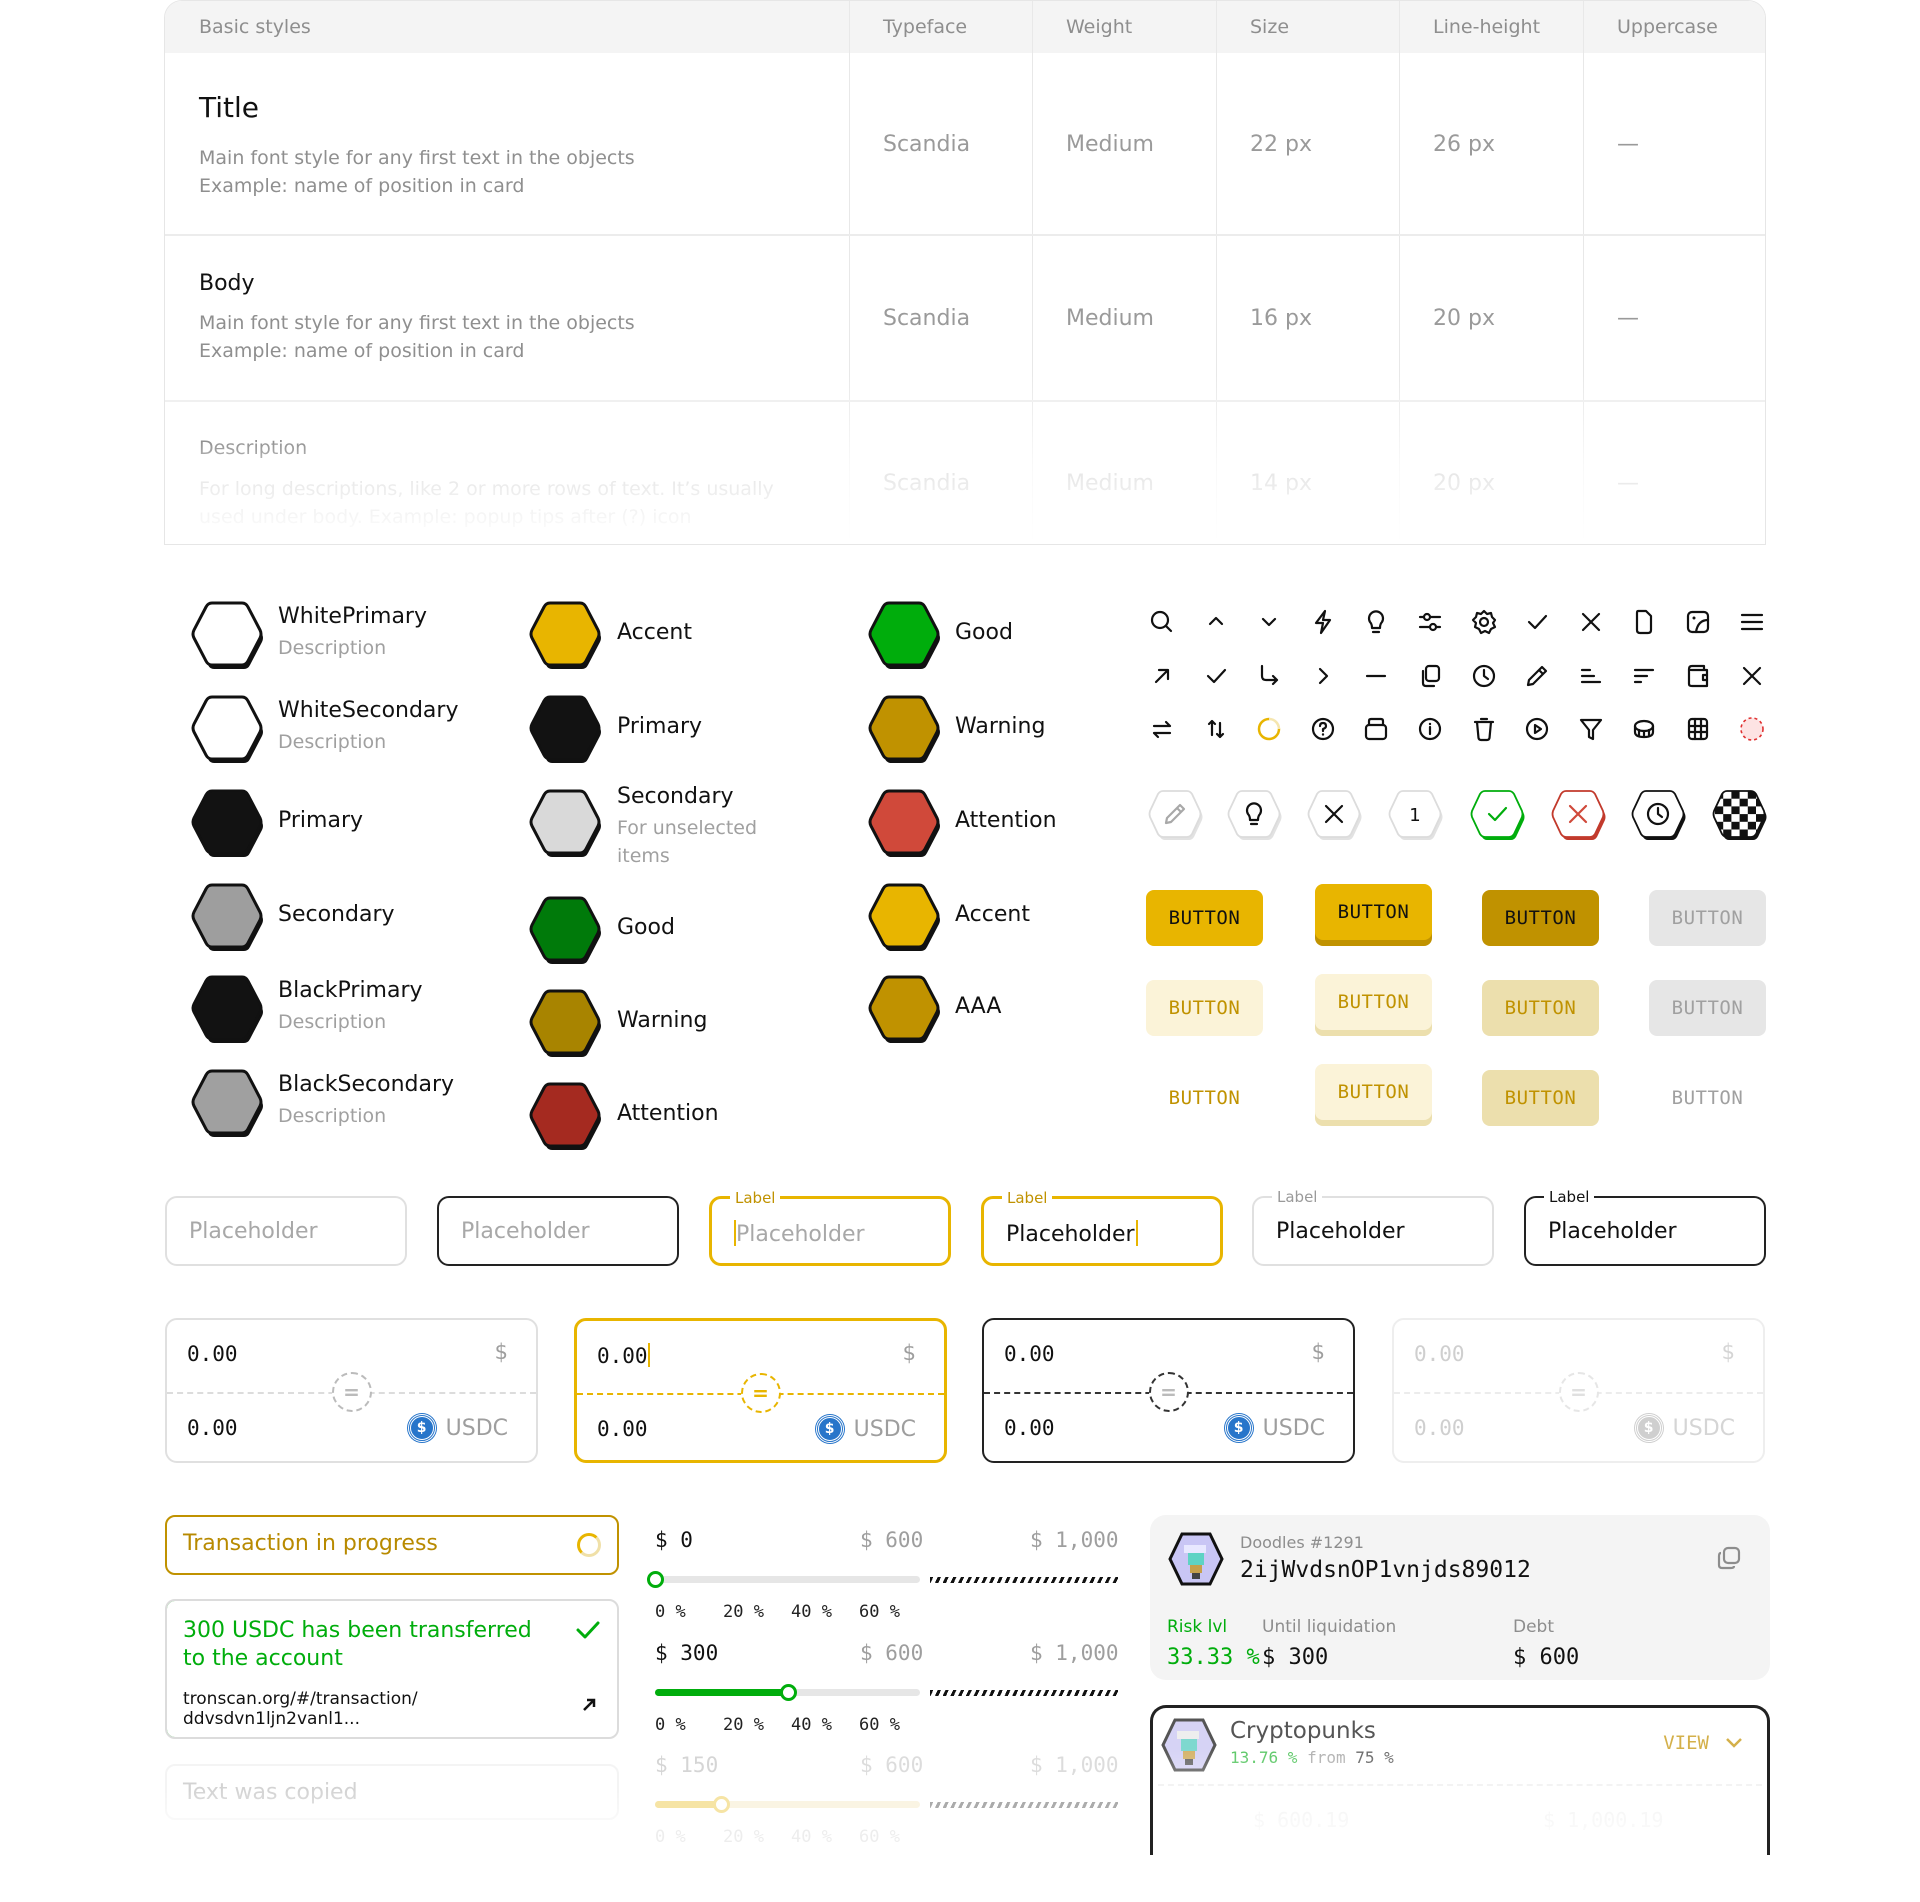 This screenshot has width=1920, height=1902. I want to click on folder-icon, so click(1376, 729).